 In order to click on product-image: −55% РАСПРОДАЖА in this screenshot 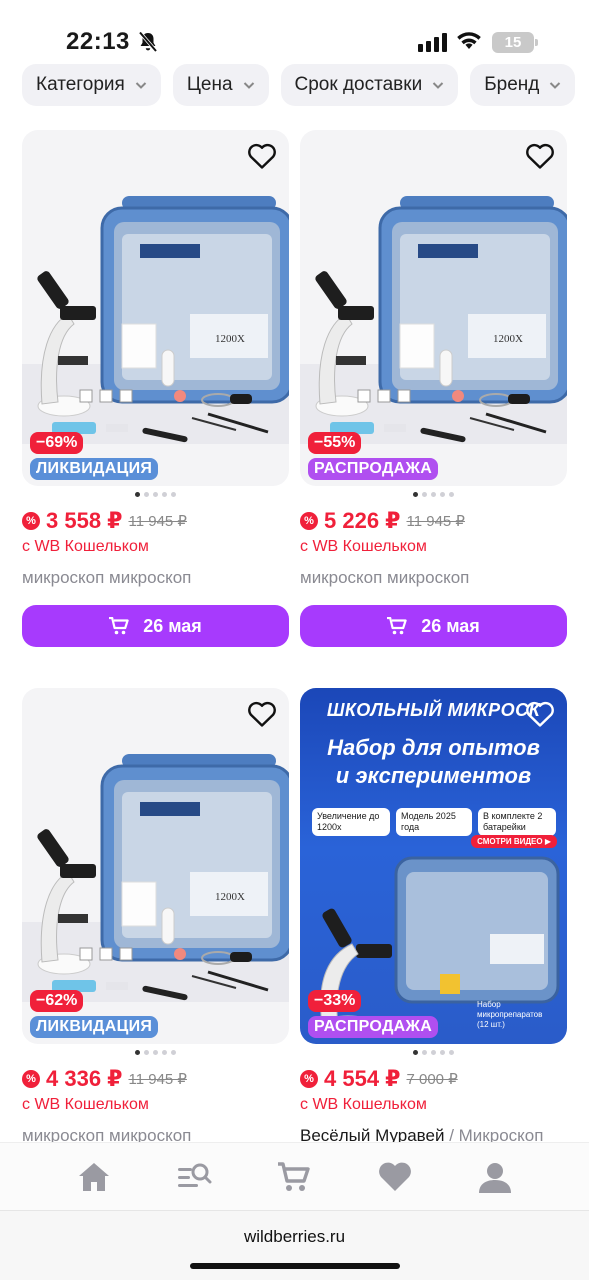, I will do `click(433, 308)`.